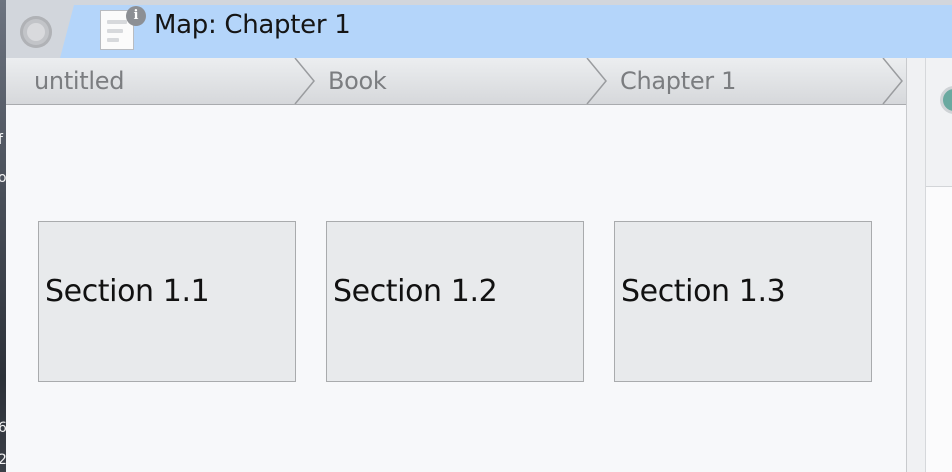 This screenshot has height=472, width=952. Describe the element at coordinates (357, 81) in the screenshot. I see `breadcrumb-item-book: Book` at that location.